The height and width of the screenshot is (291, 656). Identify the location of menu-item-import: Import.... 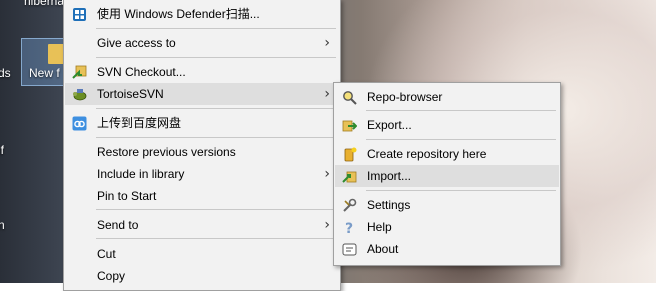
(447, 176).